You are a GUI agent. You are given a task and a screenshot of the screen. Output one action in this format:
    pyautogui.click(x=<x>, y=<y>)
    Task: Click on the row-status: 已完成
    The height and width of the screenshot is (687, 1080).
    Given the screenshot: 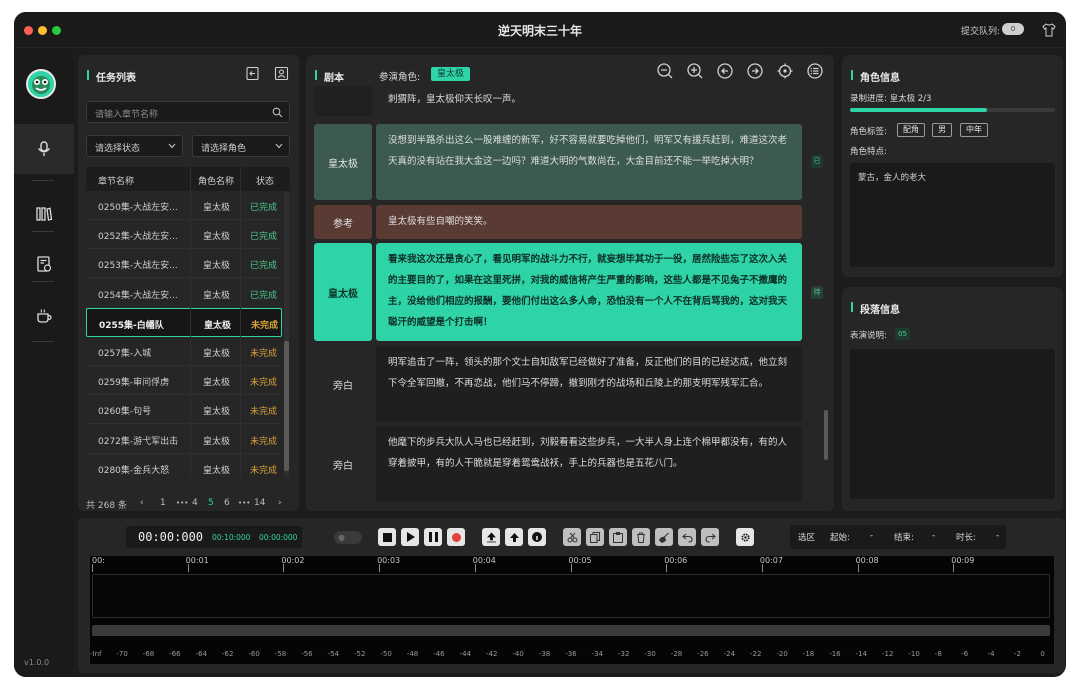 What is the action you would take?
    pyautogui.click(x=264, y=237)
    